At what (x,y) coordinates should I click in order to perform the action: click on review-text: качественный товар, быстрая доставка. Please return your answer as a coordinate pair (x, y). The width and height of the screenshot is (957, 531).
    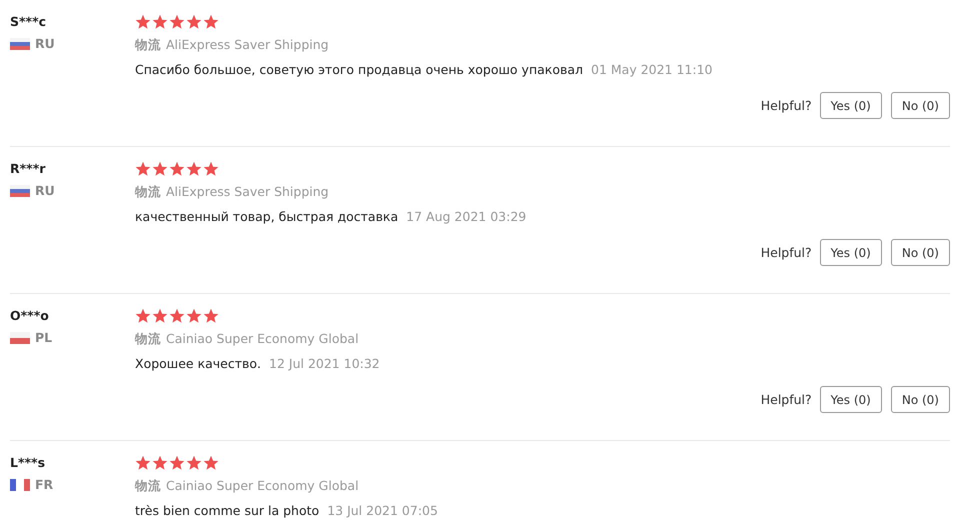
    Looking at the image, I should click on (266, 216).